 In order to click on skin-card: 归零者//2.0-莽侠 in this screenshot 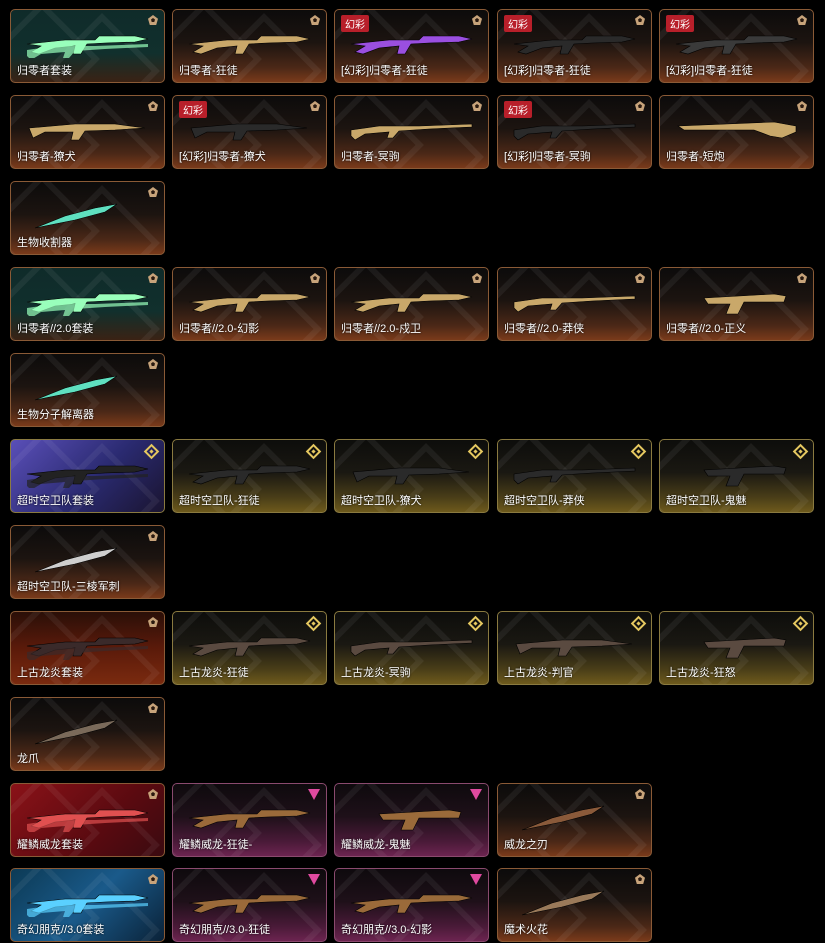, I will do `click(574, 304)`.